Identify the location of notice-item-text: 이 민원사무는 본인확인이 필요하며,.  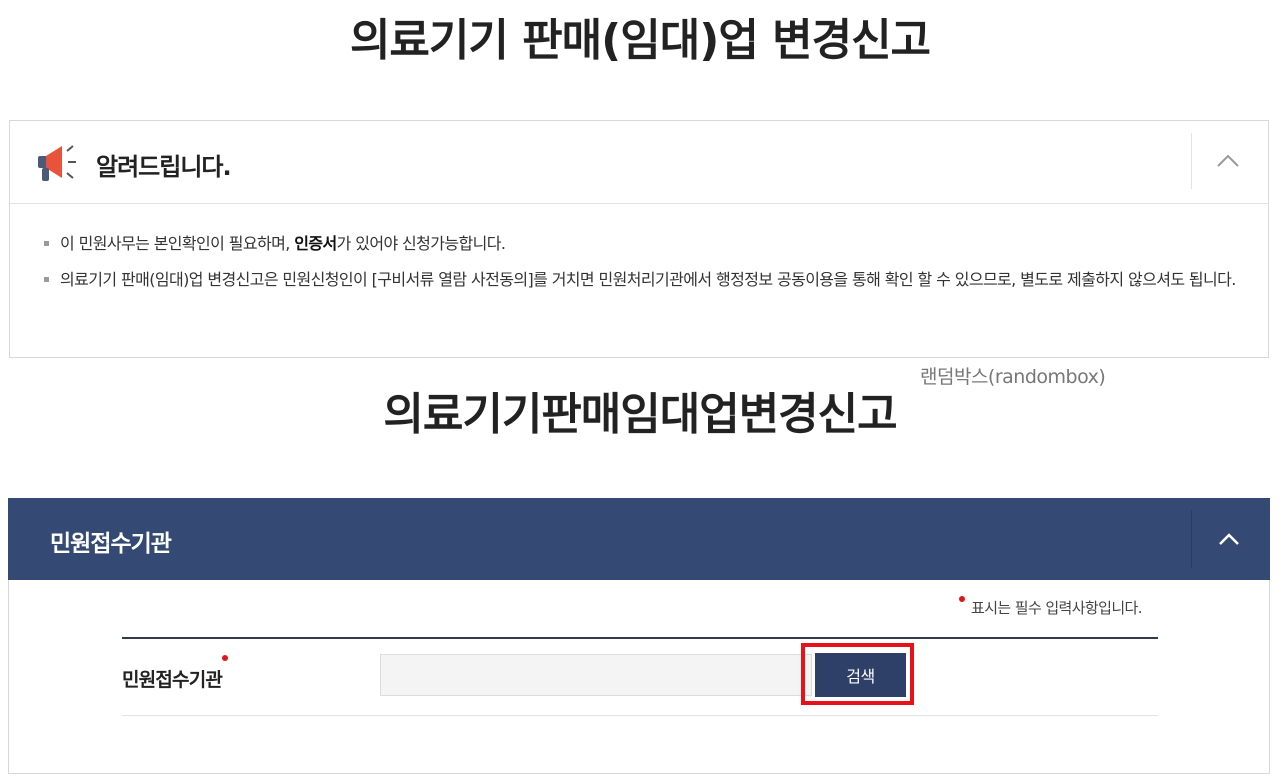
(177, 243).